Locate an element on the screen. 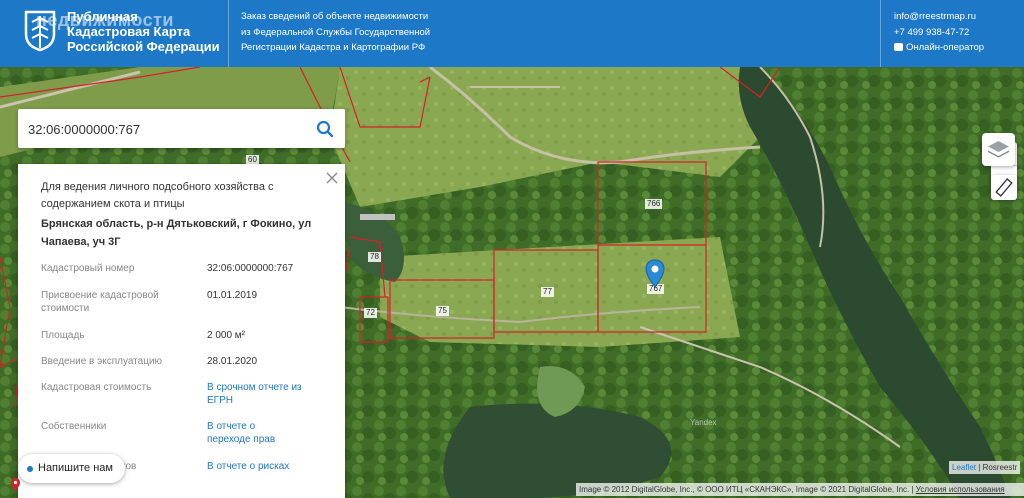 The width and height of the screenshot is (1024, 498). row-label: Присвоение кадастровой стоимости is located at coordinates (100, 302).